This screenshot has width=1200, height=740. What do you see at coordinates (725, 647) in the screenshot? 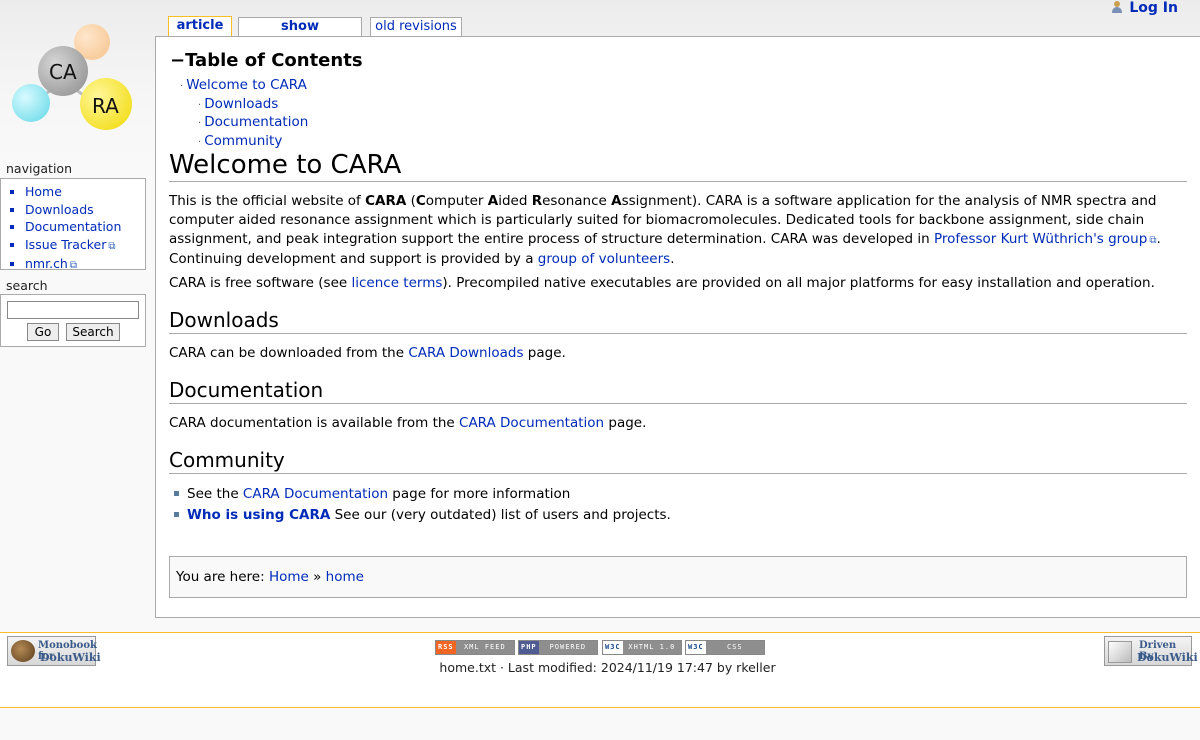
I see `css-badge: W3C CSS` at bounding box center [725, 647].